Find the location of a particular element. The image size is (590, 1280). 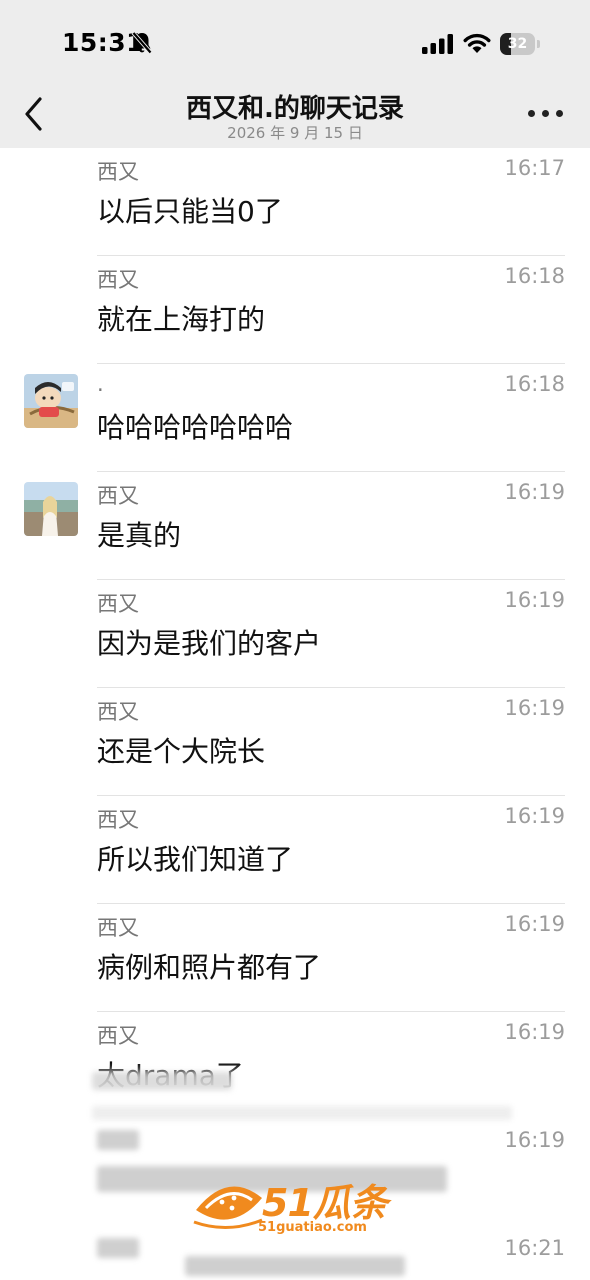

watermelon-logo-icon is located at coordinates (228, 1208).